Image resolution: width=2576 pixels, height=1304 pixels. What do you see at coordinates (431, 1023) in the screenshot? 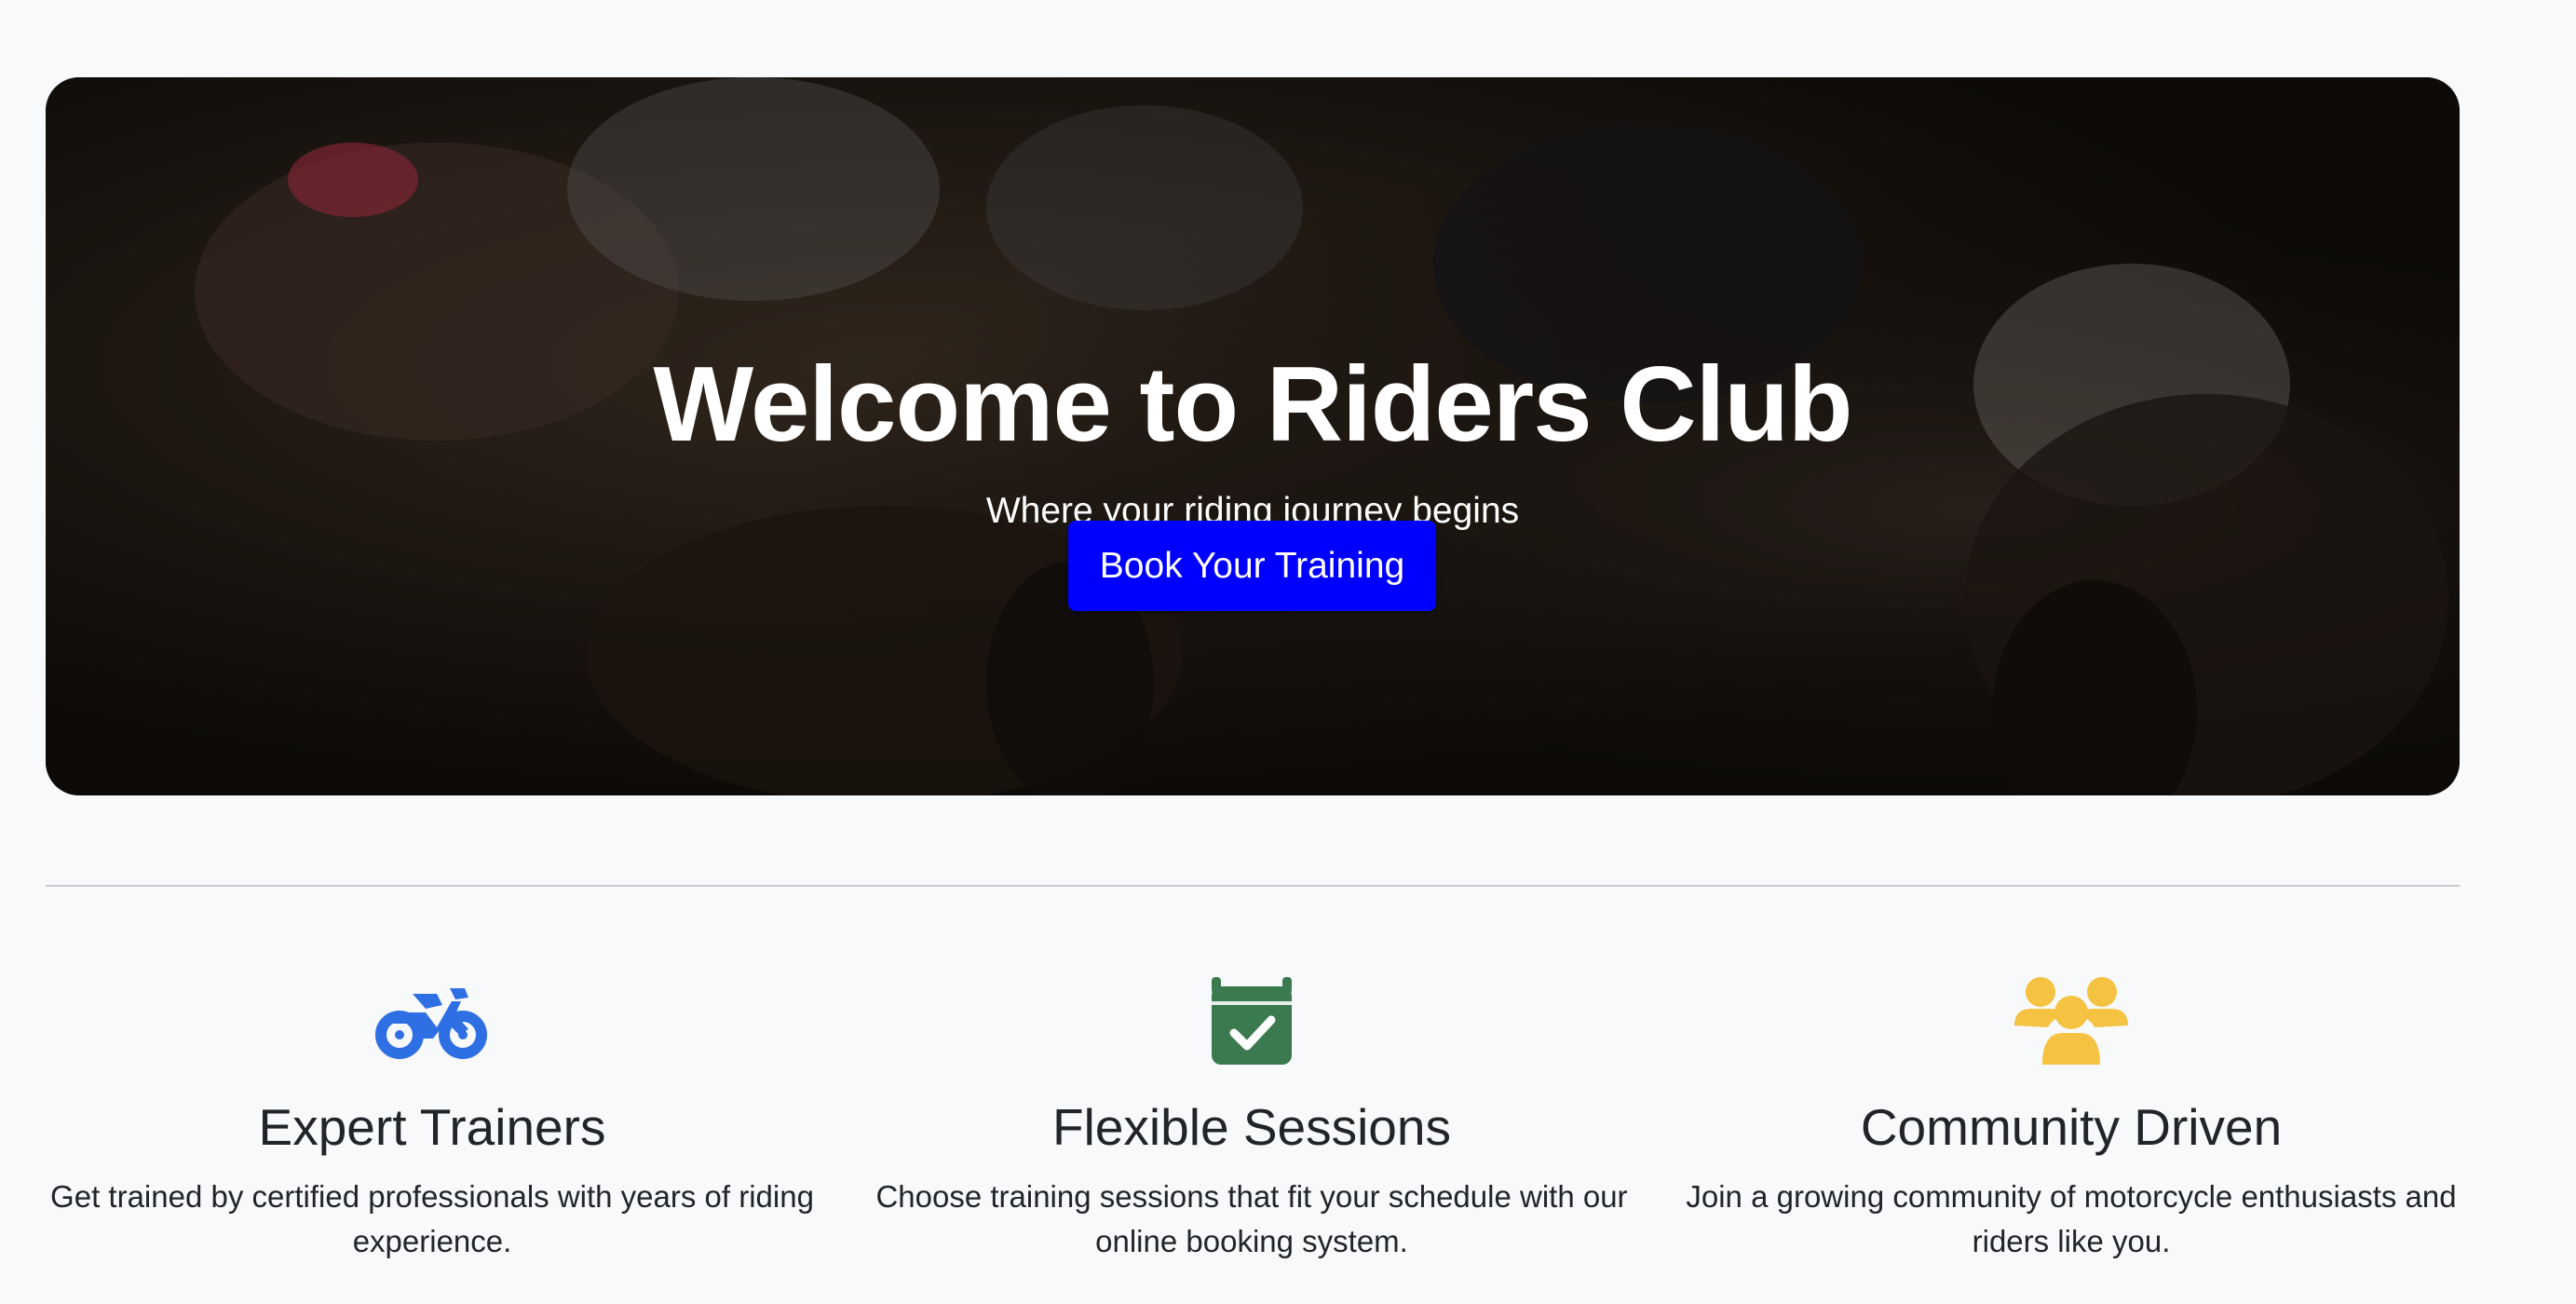
I see `motorcycle-icon` at bounding box center [431, 1023].